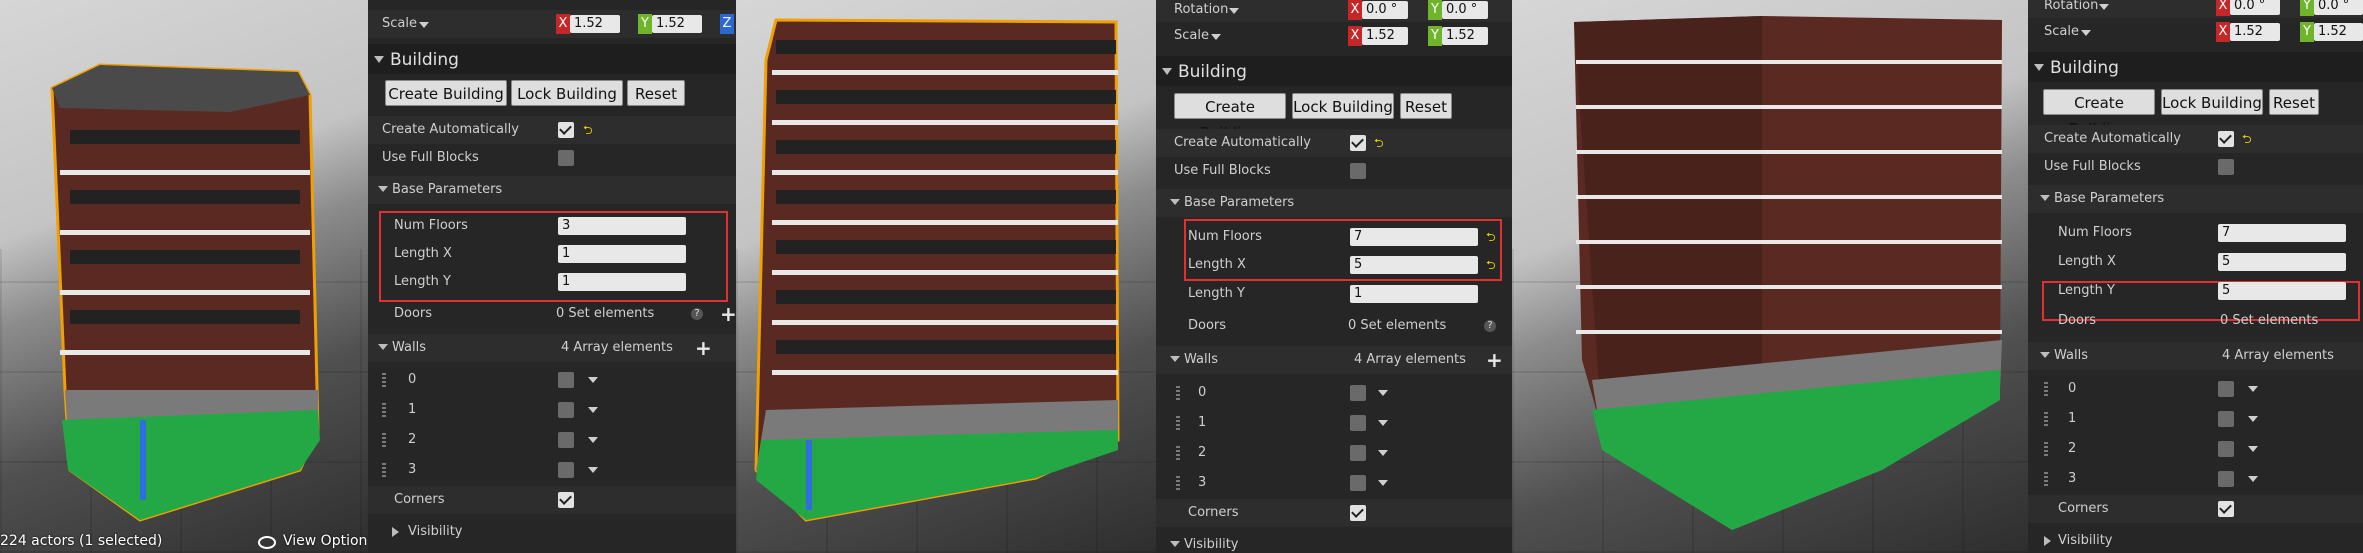  I want to click on length-x-input: 1, so click(622, 254).